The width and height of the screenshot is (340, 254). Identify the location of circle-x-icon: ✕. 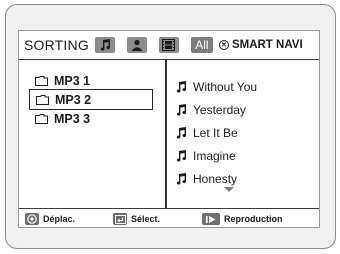
(223, 45).